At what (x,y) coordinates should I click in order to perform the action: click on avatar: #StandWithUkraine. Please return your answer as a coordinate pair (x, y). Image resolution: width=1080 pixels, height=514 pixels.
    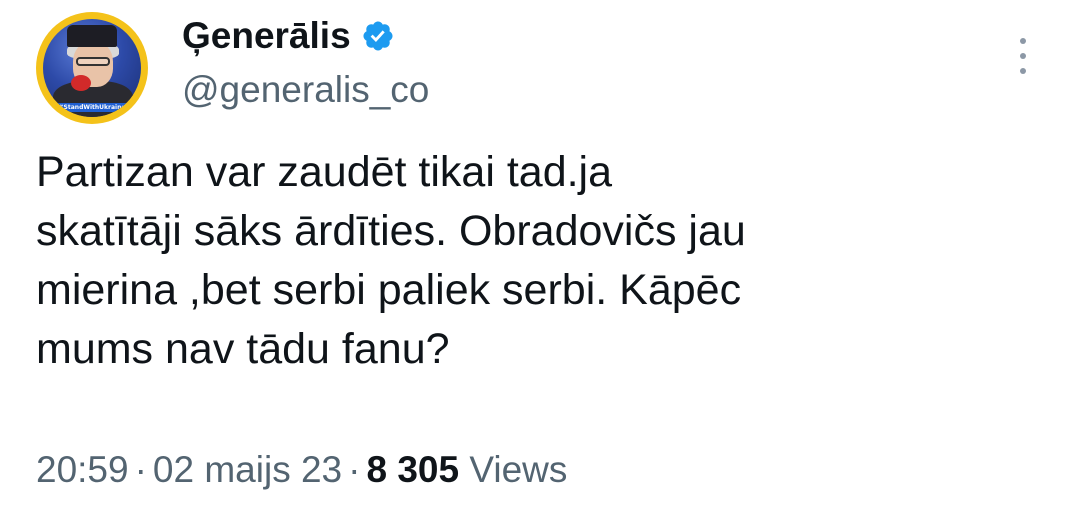
    Looking at the image, I should click on (92, 68).